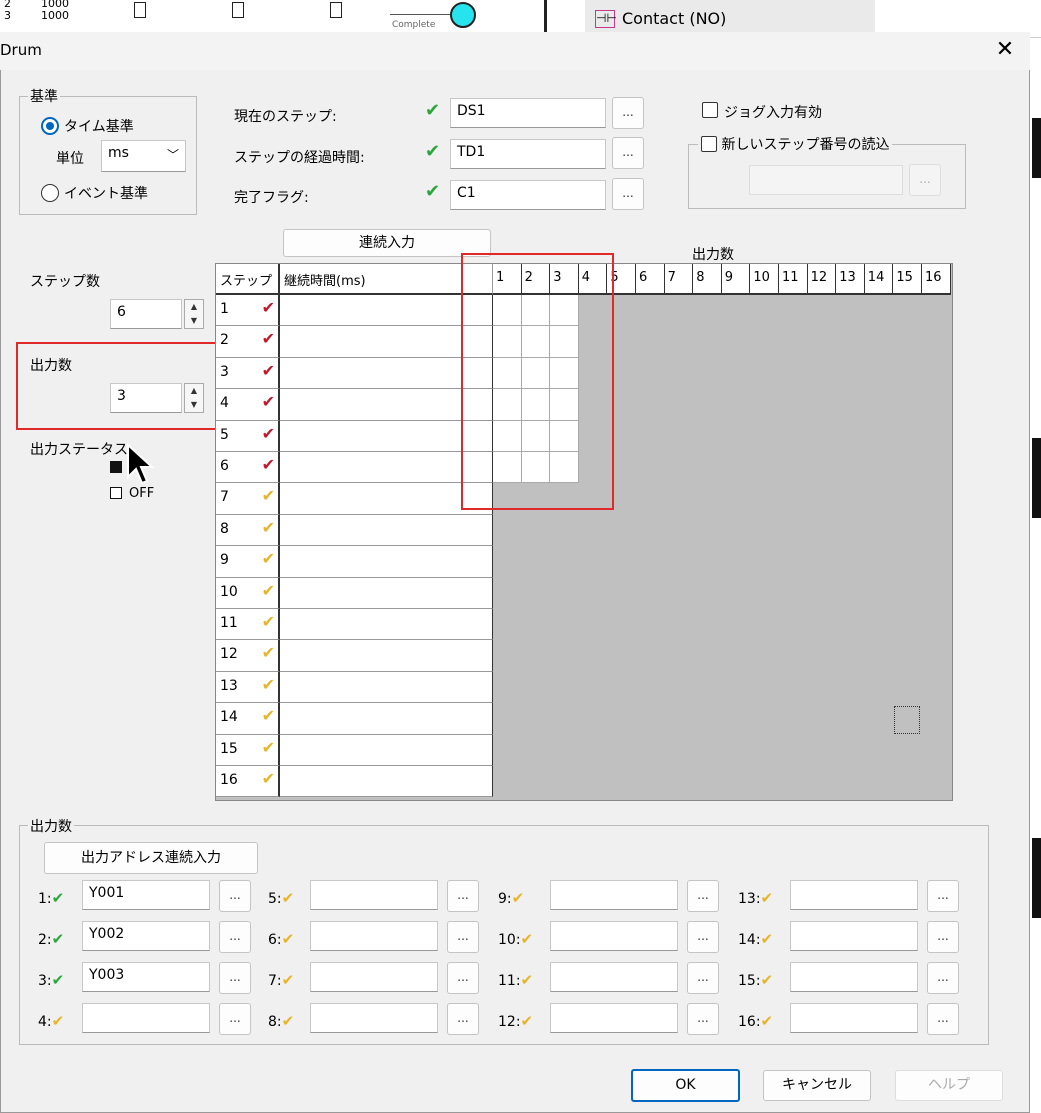 The width and height of the screenshot is (1041, 1113). Describe the element at coordinates (21, 50) in the screenshot. I see `dialog-title: Drum` at that location.